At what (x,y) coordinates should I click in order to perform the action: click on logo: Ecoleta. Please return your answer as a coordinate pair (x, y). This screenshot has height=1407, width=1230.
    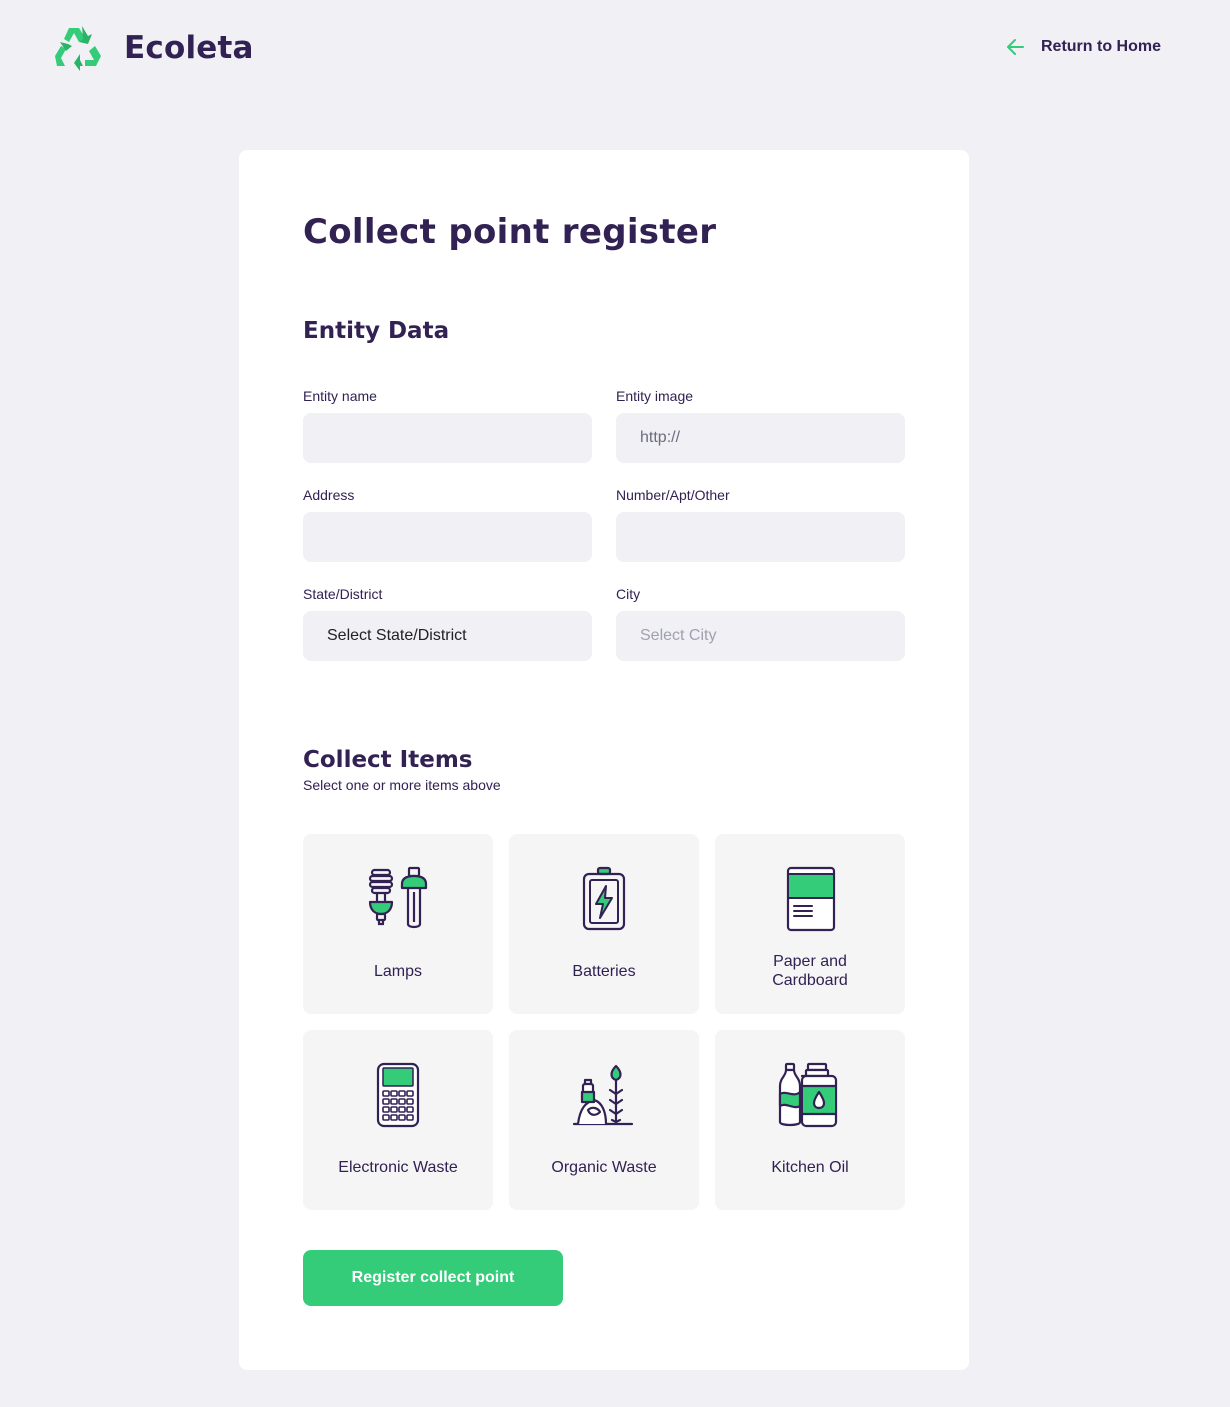
    Looking at the image, I should click on (153, 48).